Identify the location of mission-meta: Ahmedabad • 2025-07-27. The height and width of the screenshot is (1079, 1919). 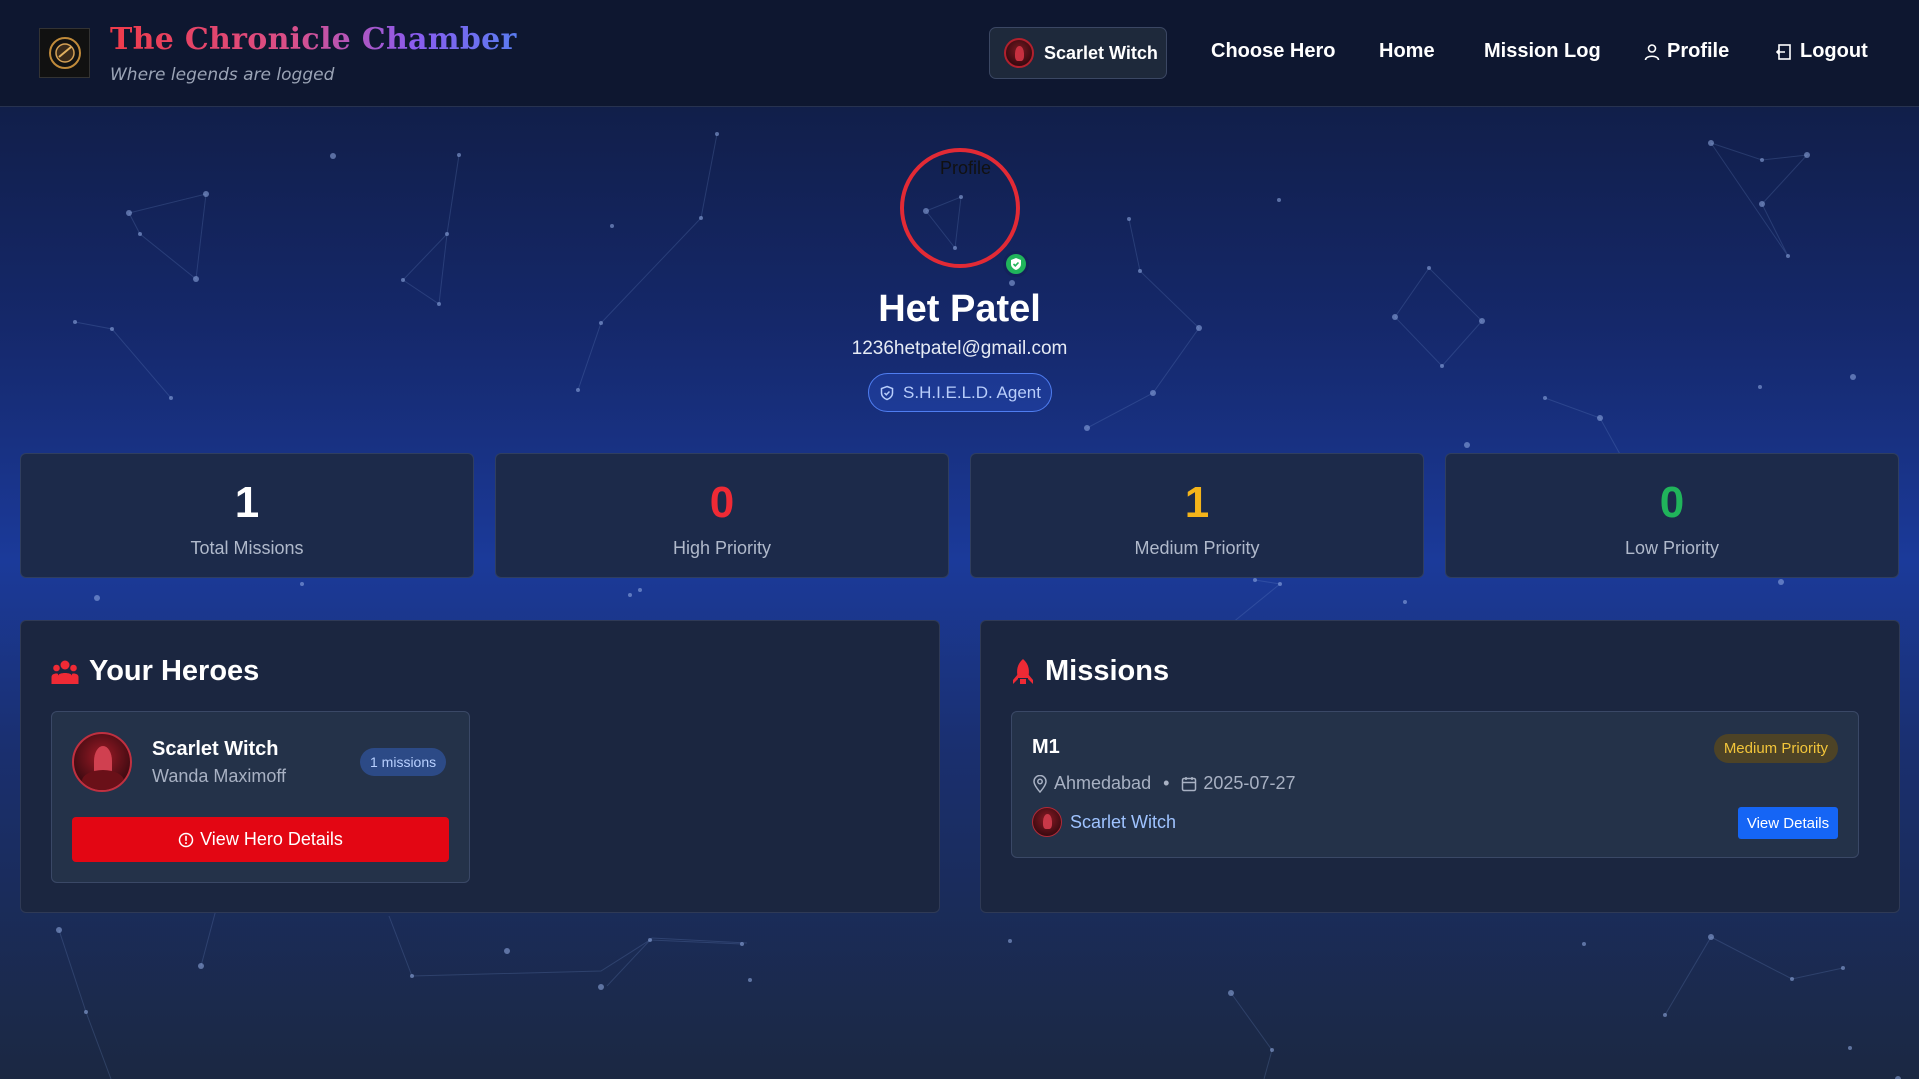
(1163, 783).